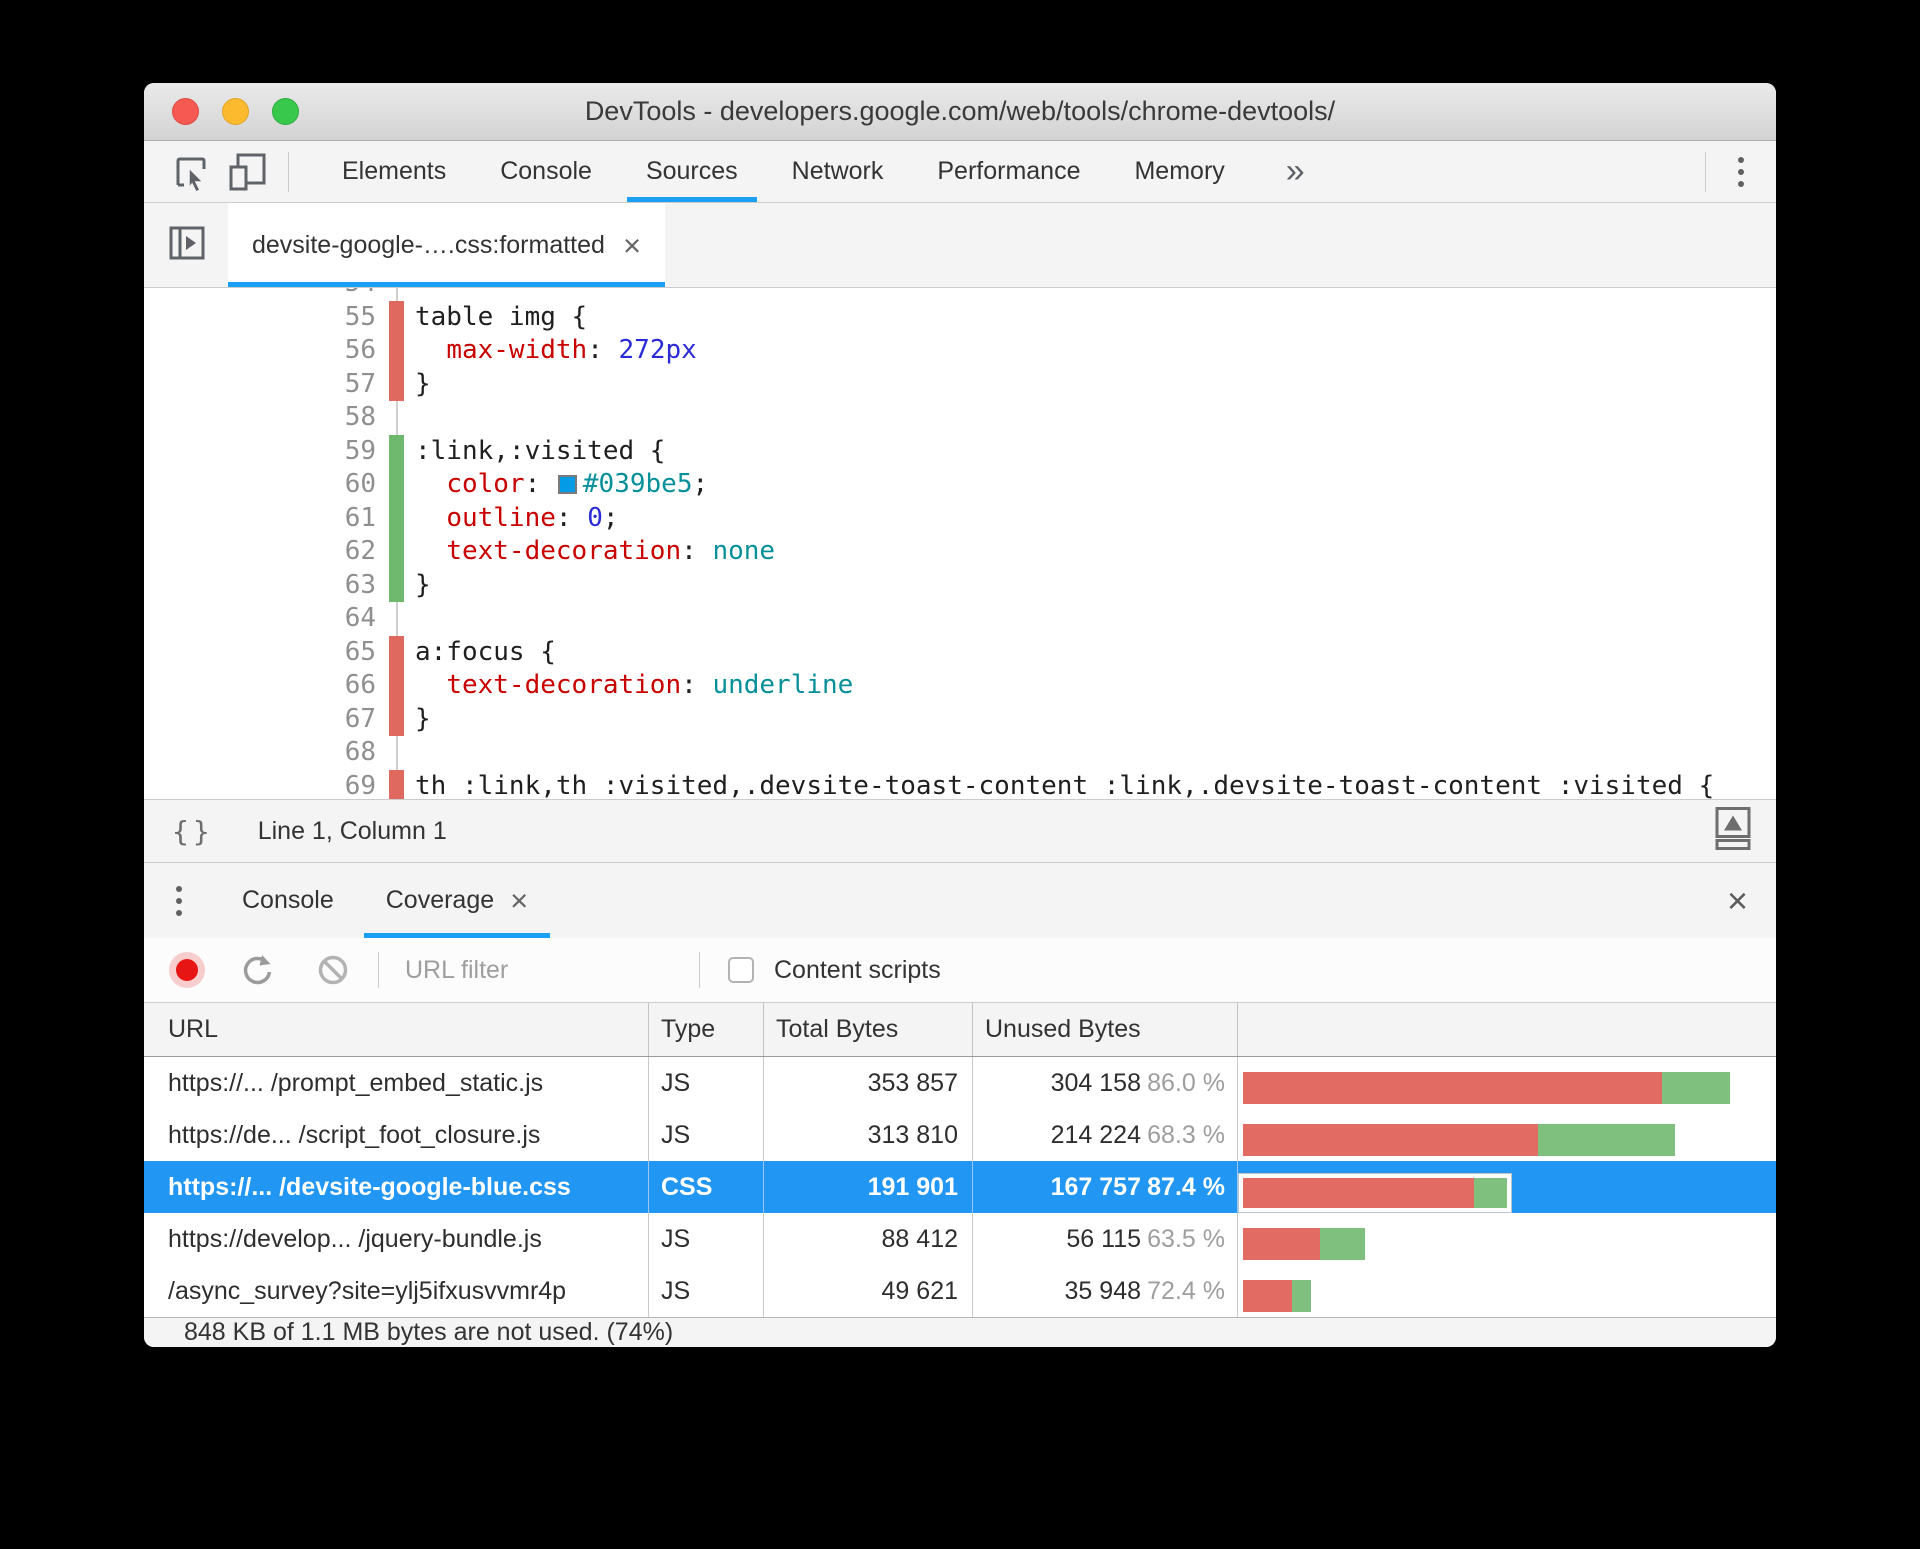  What do you see at coordinates (551, 970) in the screenshot?
I see `url-filter-input` at bounding box center [551, 970].